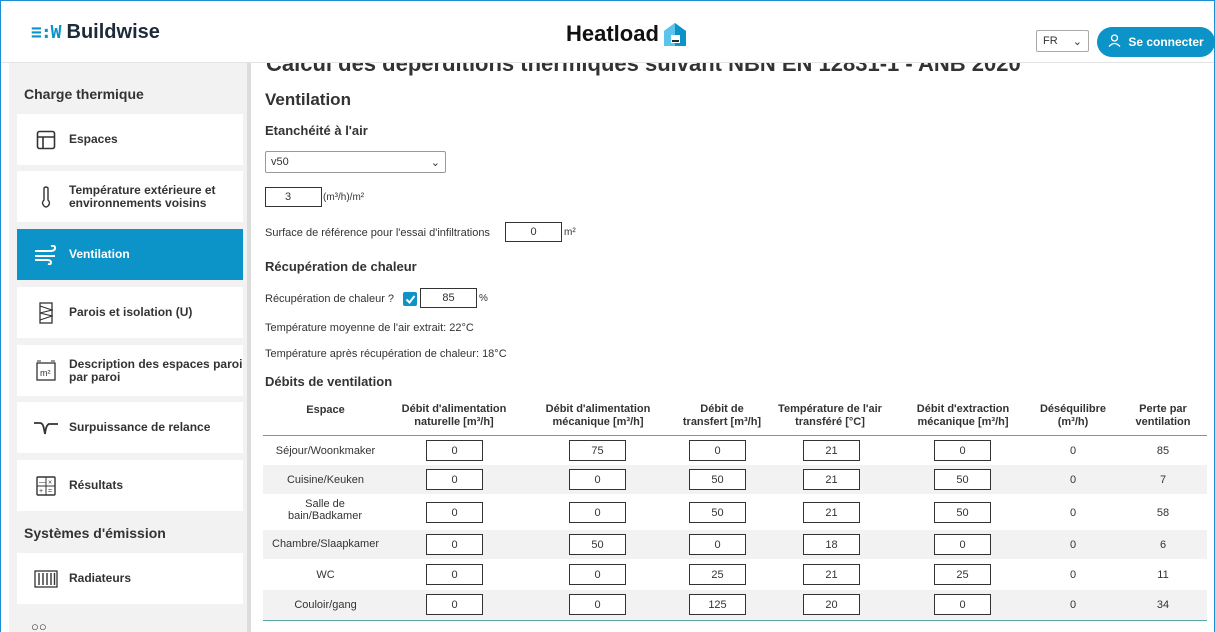 The height and width of the screenshot is (632, 1215). What do you see at coordinates (735, 620) in the screenshot?
I see `table-bottom-border` at bounding box center [735, 620].